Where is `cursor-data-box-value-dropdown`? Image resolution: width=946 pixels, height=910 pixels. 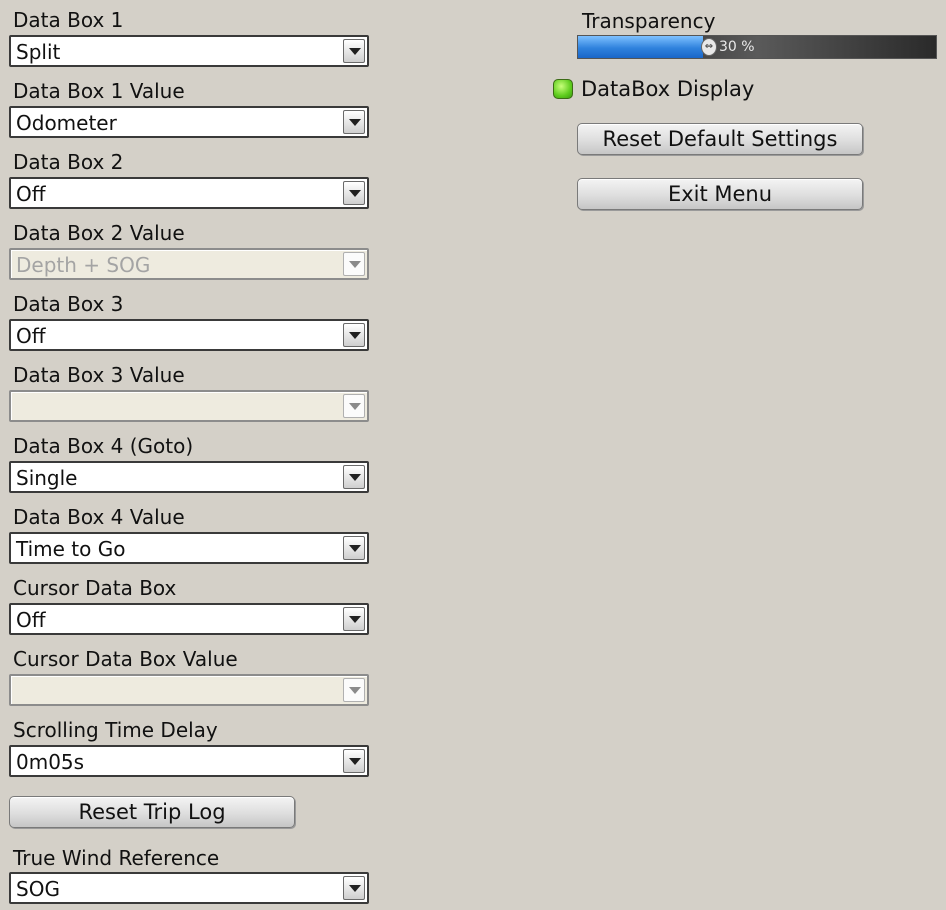 cursor-data-box-value-dropdown is located at coordinates (189, 690).